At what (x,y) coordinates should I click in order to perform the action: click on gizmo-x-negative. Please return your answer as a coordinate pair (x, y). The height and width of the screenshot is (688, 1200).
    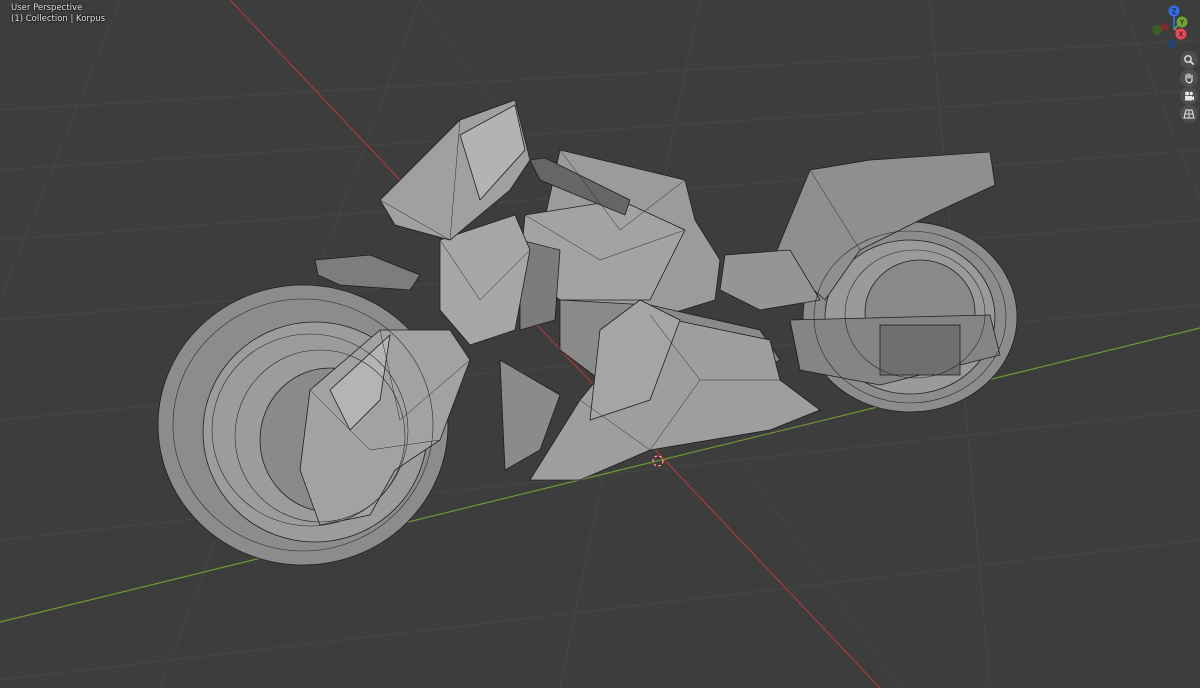
    Looking at the image, I should click on (1165, 27).